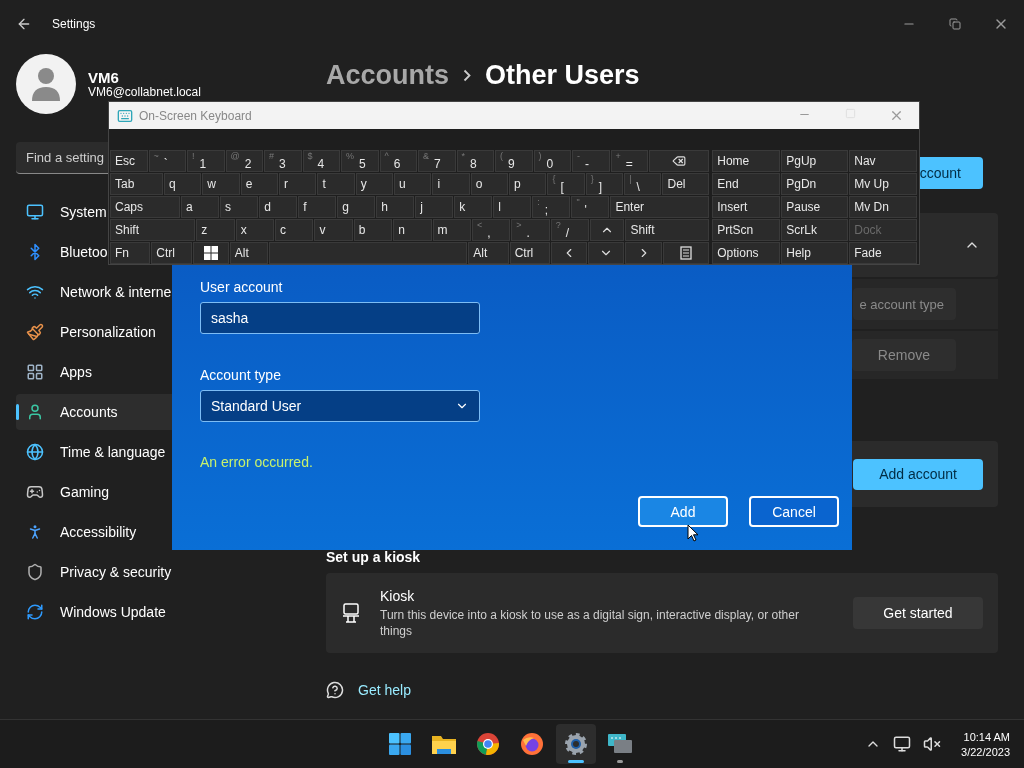 This screenshot has width=1024, height=768. What do you see at coordinates (195, 115) in the screenshot?
I see `keyboard-title: On-Screen Keyboard` at bounding box center [195, 115].